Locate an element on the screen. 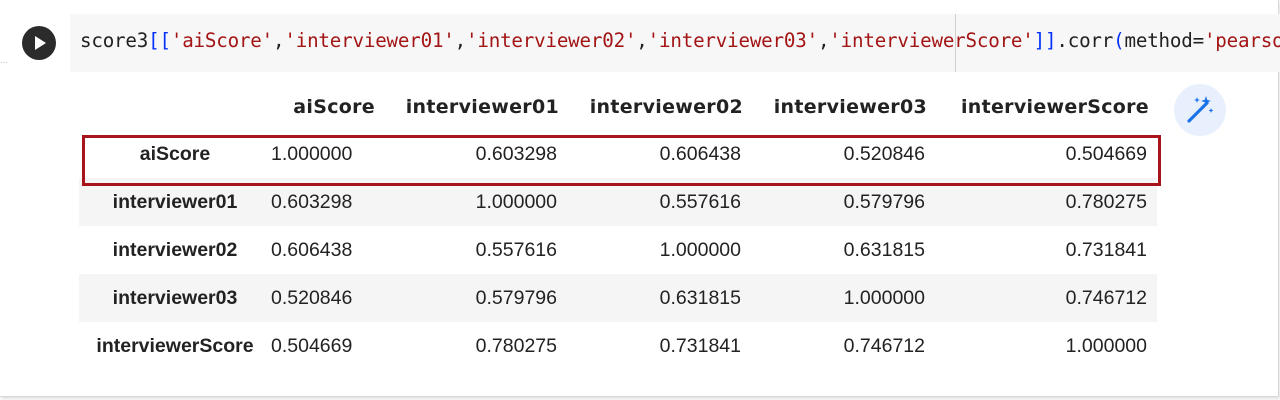 The image size is (1280, 400). column-header: interviewer03 is located at coordinates (850, 107).